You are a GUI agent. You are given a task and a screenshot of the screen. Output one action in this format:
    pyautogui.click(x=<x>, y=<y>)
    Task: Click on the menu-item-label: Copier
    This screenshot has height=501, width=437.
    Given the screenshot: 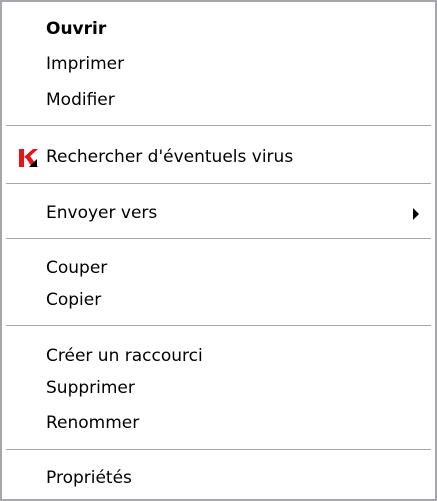 What is the action you would take?
    pyautogui.click(x=74, y=300)
    